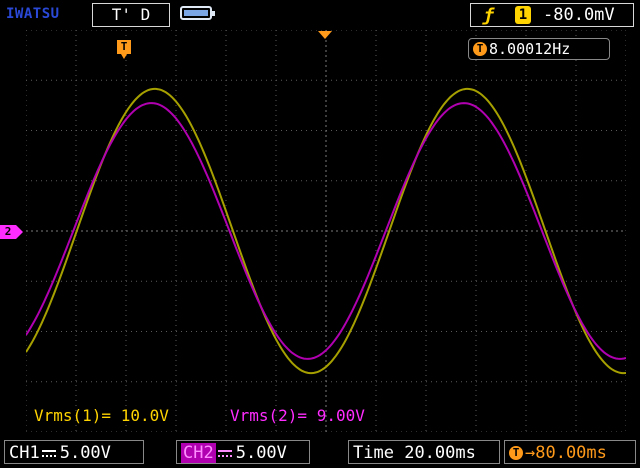 This screenshot has height=468, width=640. Describe the element at coordinates (198, 453) in the screenshot. I see `ch2-label: CH2` at that location.